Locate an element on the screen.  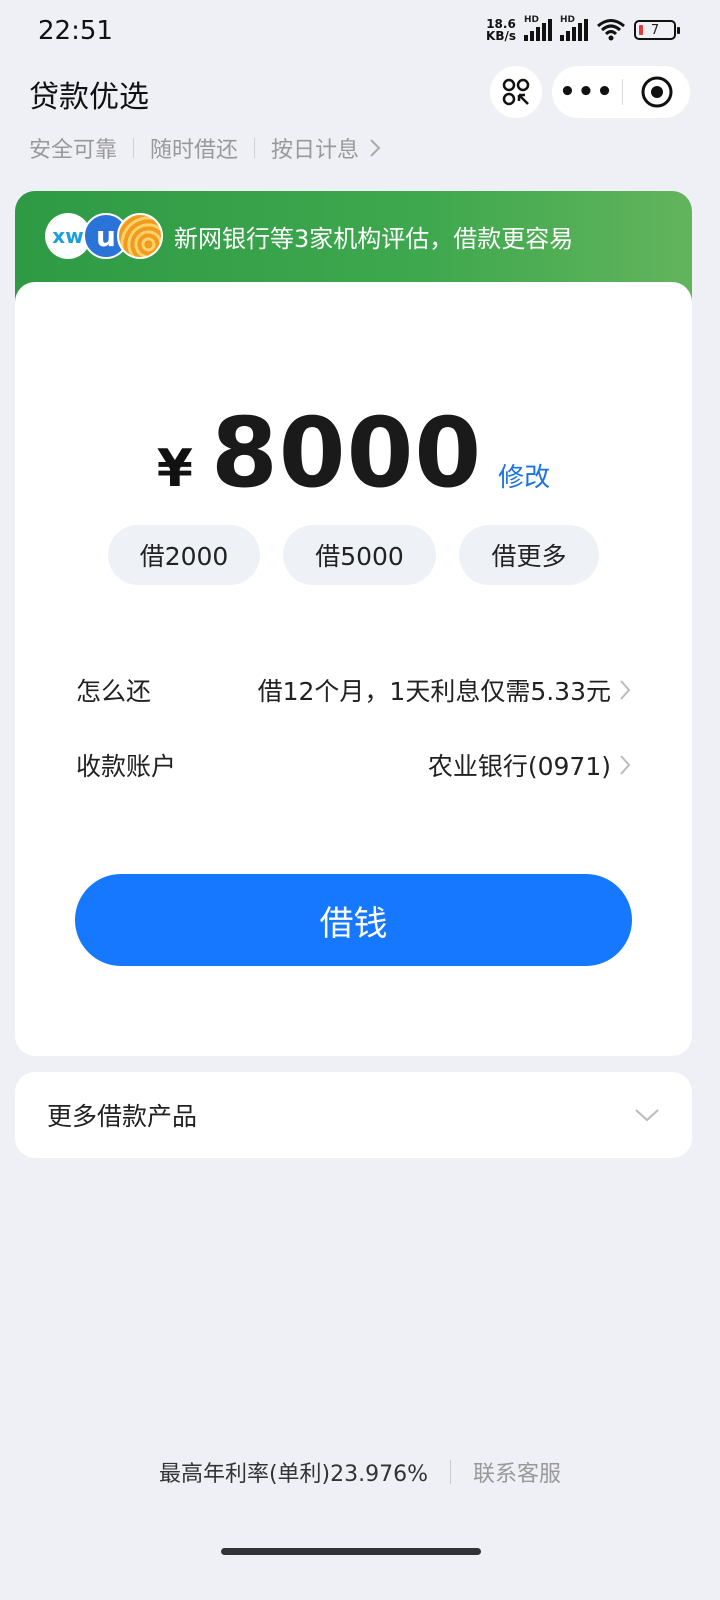
banner-text: 新网银行等3家机构评估，借款更容易 is located at coordinates (374, 239).